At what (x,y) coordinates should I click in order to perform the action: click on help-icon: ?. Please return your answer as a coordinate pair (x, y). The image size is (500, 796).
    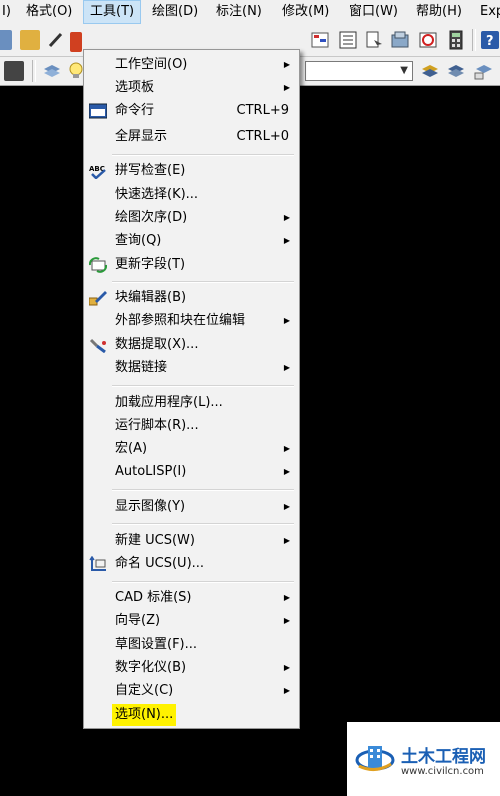
    Looking at the image, I should click on (490, 40).